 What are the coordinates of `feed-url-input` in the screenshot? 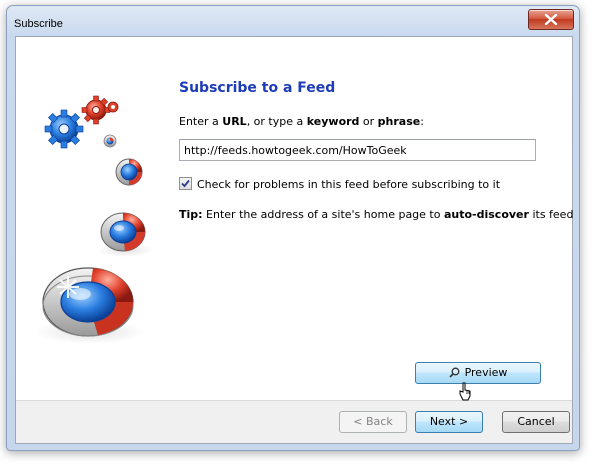 It's located at (357, 150).